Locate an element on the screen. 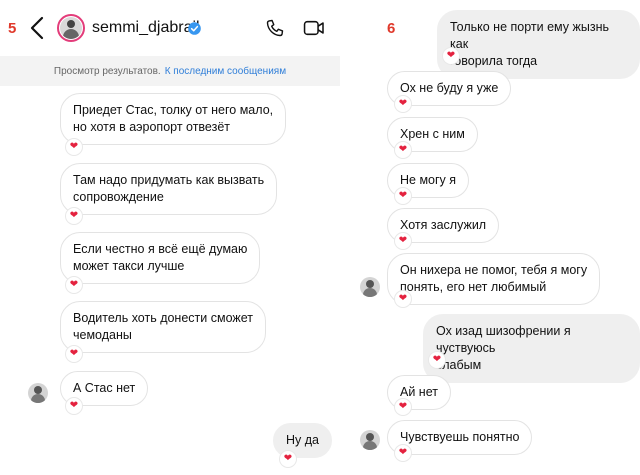 The image size is (640, 475). chat-header: semmi_djabrail is located at coordinates (170, 28).